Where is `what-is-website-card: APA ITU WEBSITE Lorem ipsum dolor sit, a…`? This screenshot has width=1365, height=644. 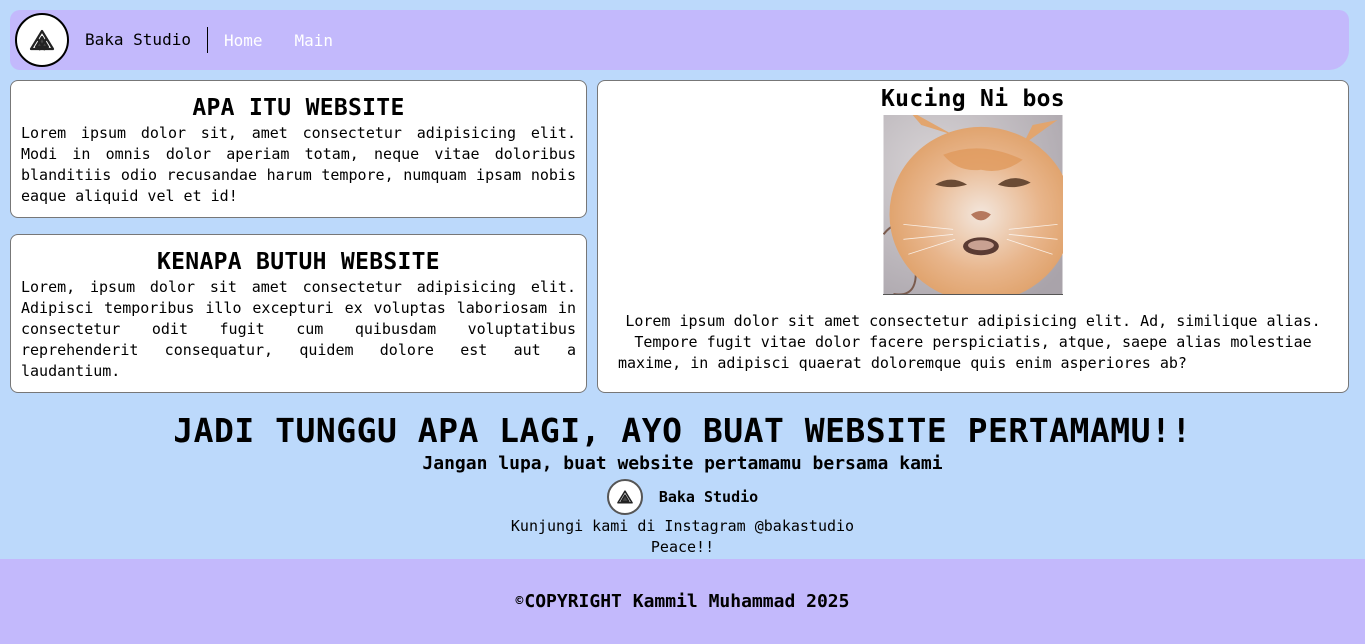
what-is-website-card: APA ITU WEBSITE Lorem ipsum dolor sit, a… is located at coordinates (298, 149).